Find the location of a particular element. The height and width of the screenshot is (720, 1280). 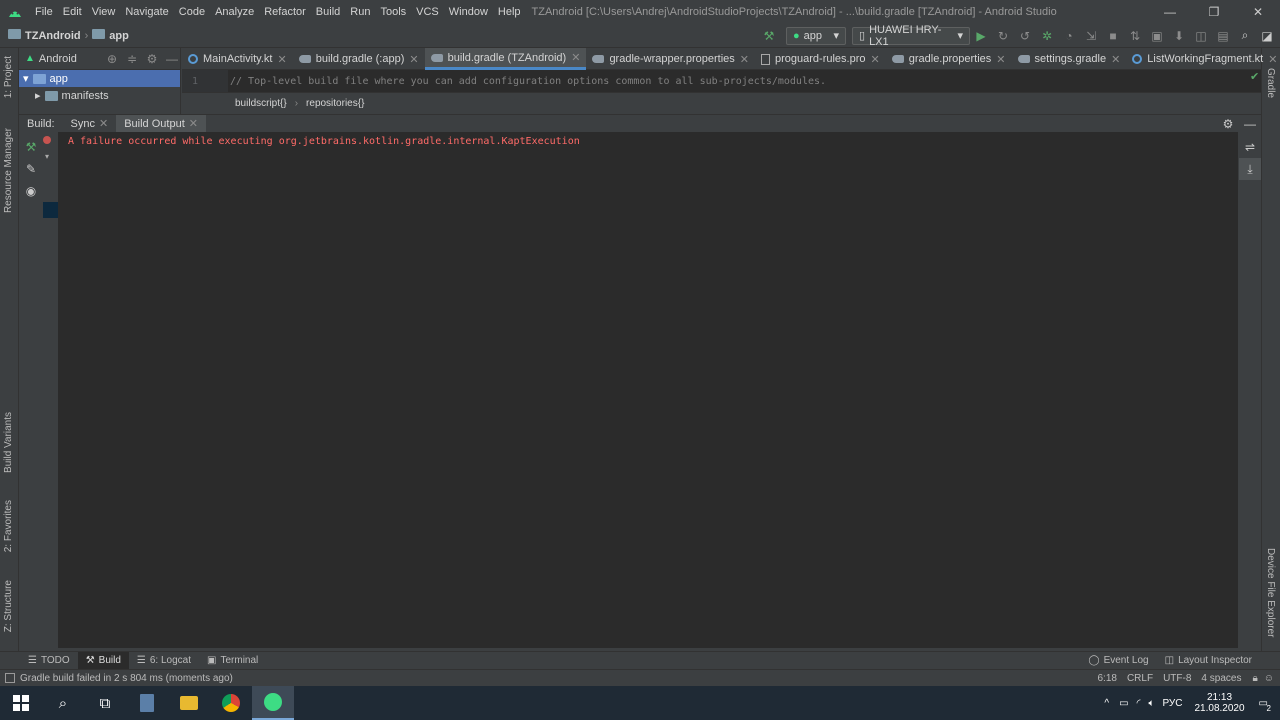

menu-view: View is located at coordinates (104, 12).